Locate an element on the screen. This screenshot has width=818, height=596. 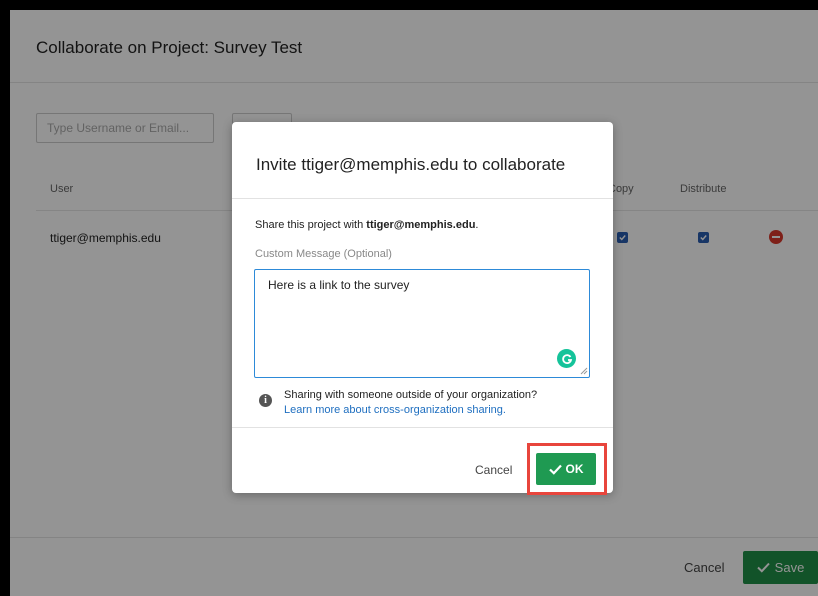
resize-handle-icon is located at coordinates (584, 371).